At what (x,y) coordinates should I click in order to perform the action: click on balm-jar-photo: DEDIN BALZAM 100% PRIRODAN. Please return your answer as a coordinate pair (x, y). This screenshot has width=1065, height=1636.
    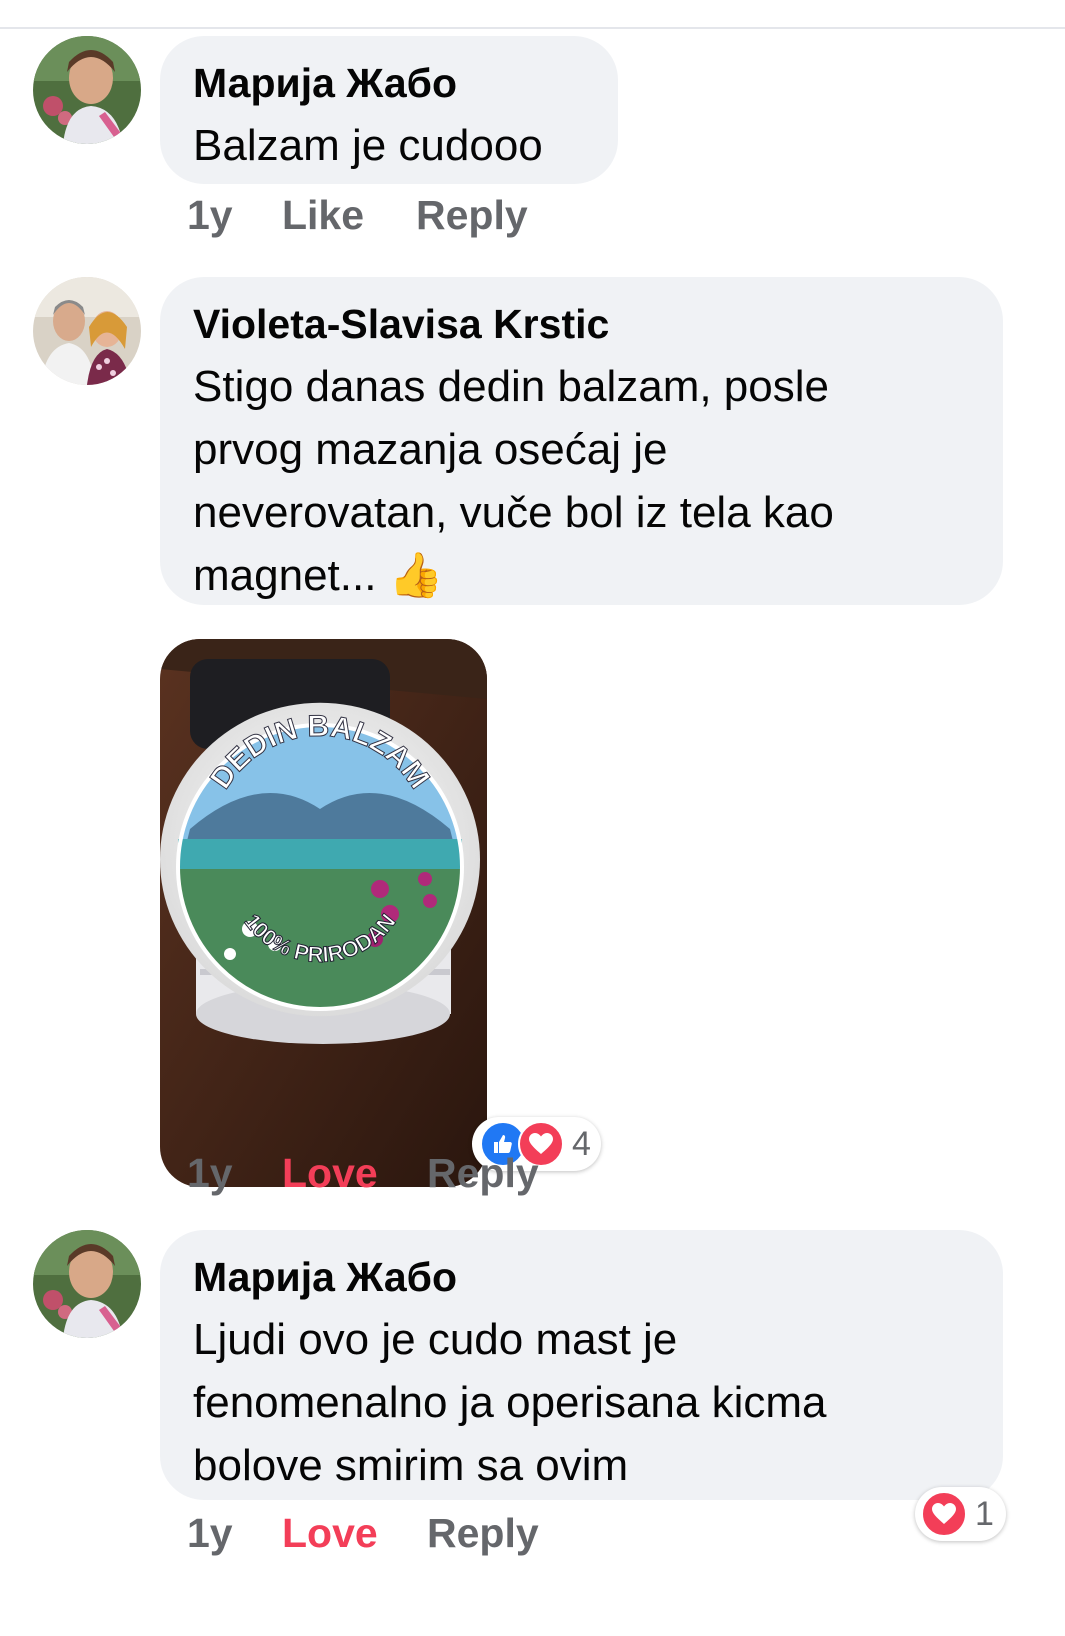
    Looking at the image, I should click on (323, 913).